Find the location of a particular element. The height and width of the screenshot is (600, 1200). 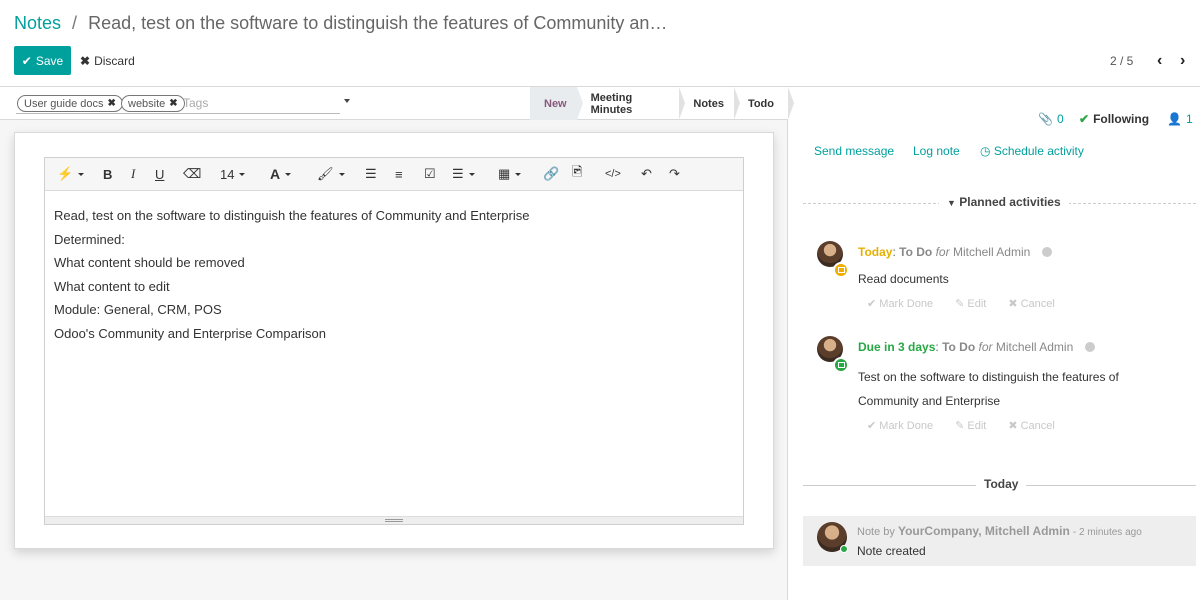

online-status-icon is located at coordinates (844, 549).